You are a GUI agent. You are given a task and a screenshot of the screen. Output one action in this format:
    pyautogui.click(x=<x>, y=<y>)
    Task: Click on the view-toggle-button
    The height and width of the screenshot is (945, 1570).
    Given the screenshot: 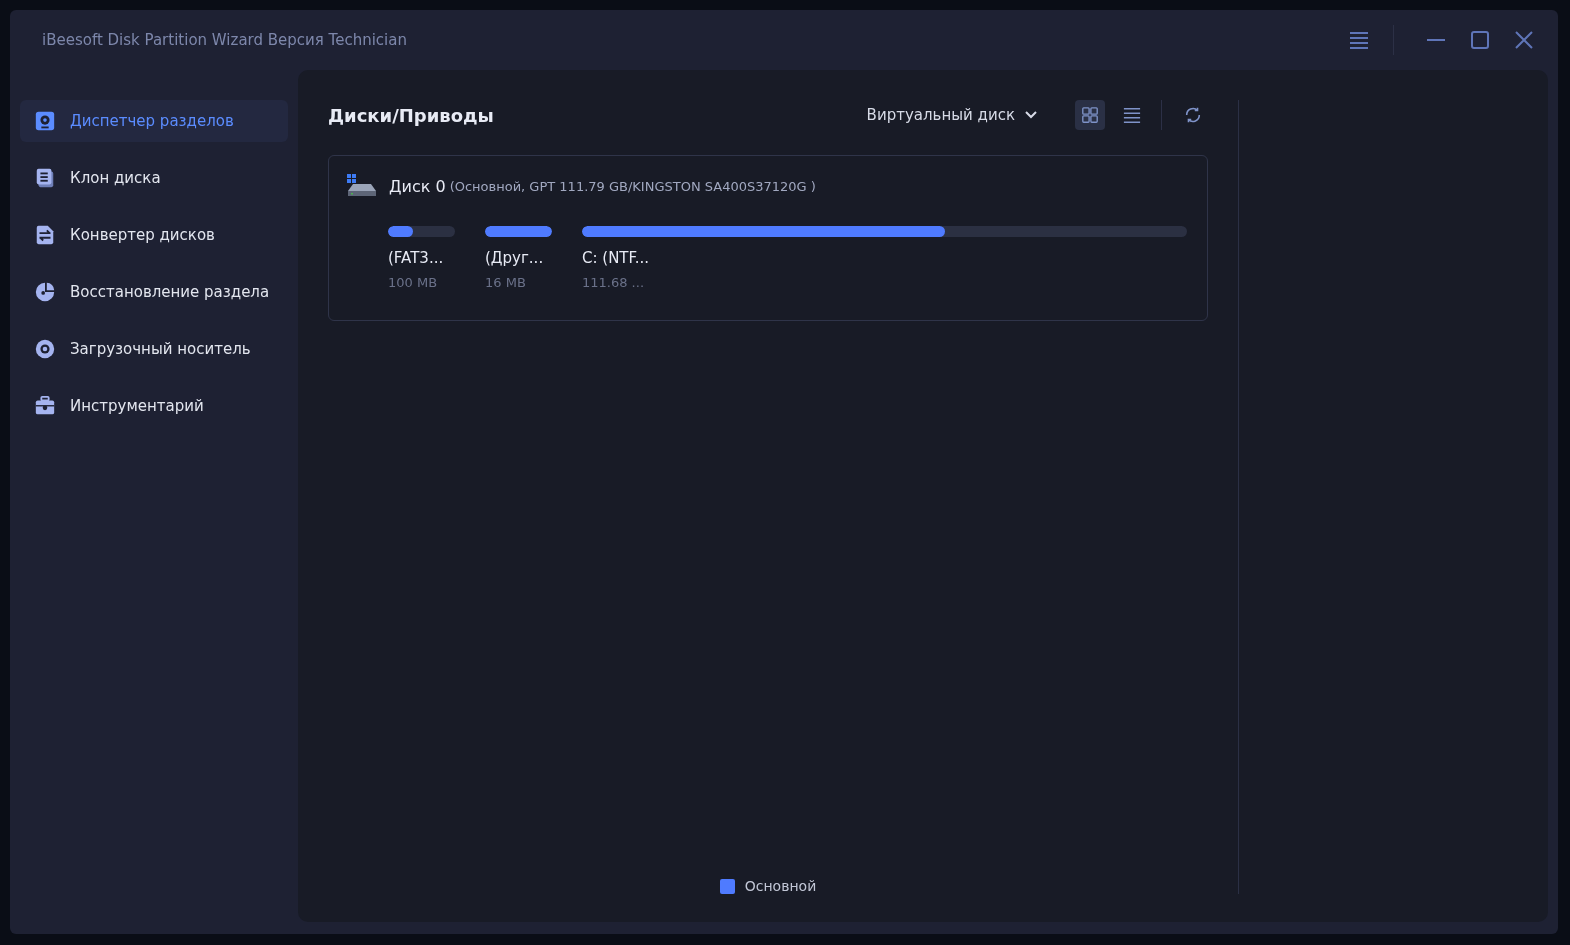 What is the action you would take?
    pyautogui.click(x=1090, y=115)
    